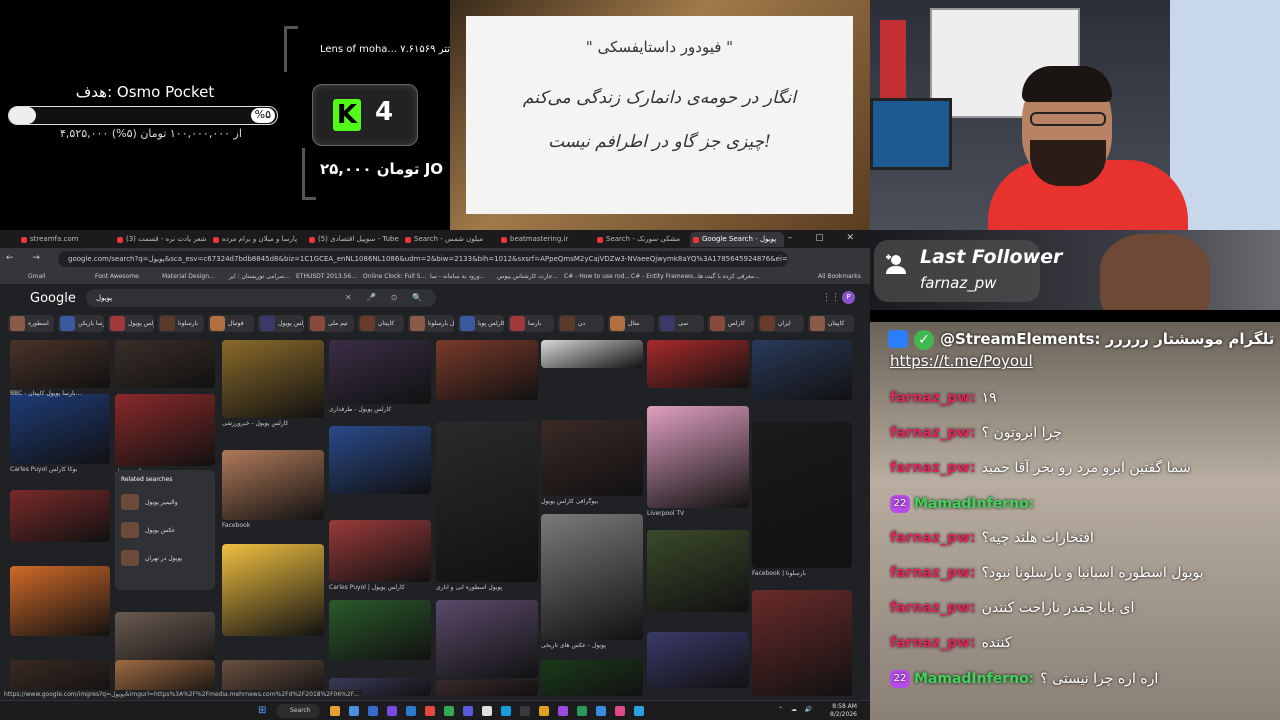 Image resolution: width=1280 pixels, height=720 pixels. What do you see at coordinates (843, 711) in the screenshot?
I see `clock: 8:58 AM 8/2/2026` at bounding box center [843, 711].